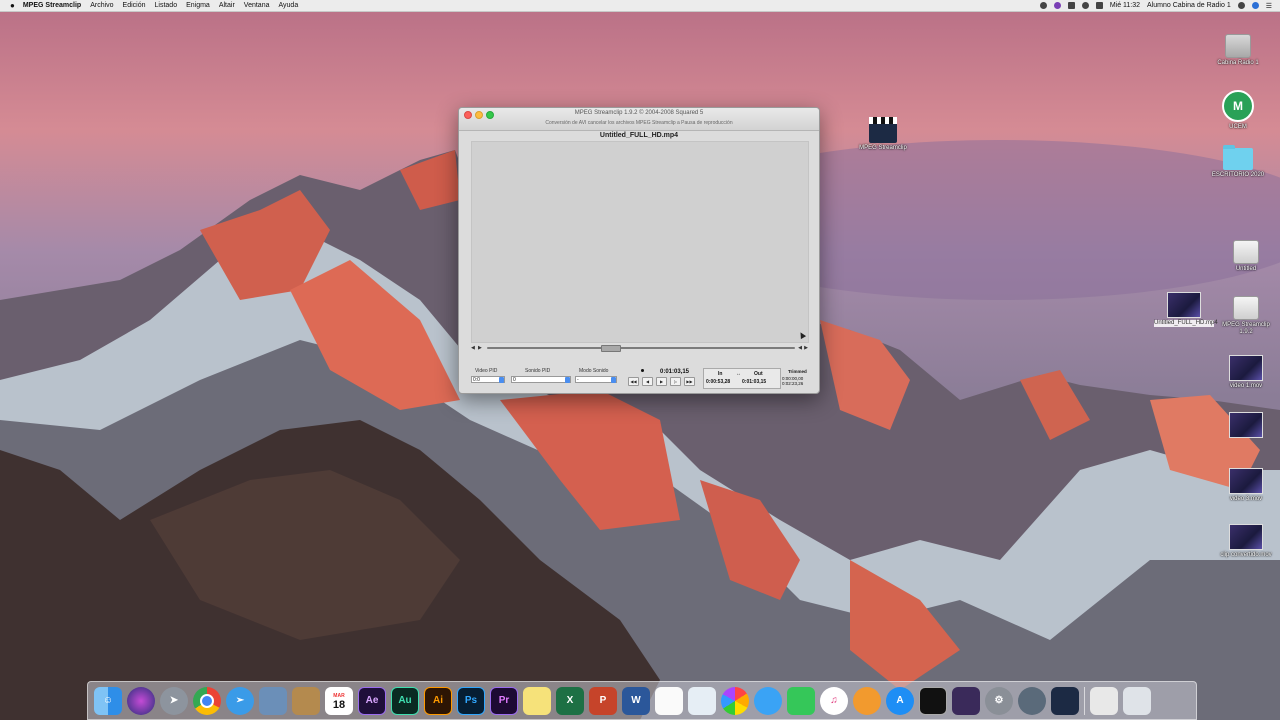 This screenshot has height=720, width=1280. Describe the element at coordinates (647, 381) in the screenshot. I see `step-back-button: ◀` at that location.